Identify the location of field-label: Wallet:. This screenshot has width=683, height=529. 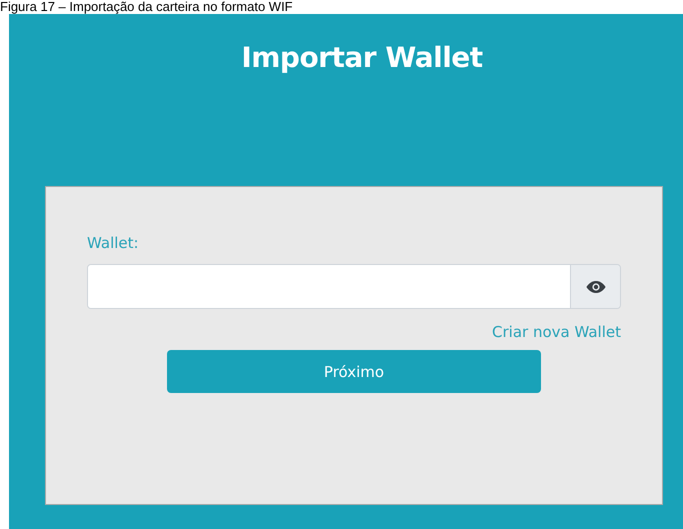
(113, 243).